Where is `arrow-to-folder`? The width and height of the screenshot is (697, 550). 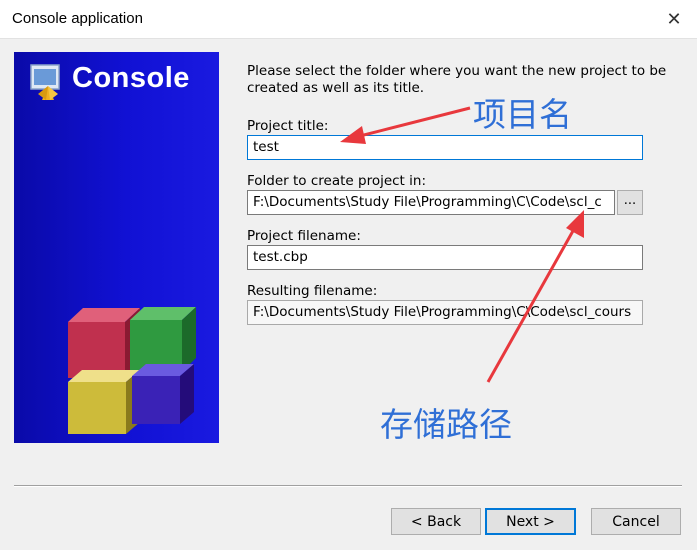 arrow-to-folder is located at coordinates (535, 296).